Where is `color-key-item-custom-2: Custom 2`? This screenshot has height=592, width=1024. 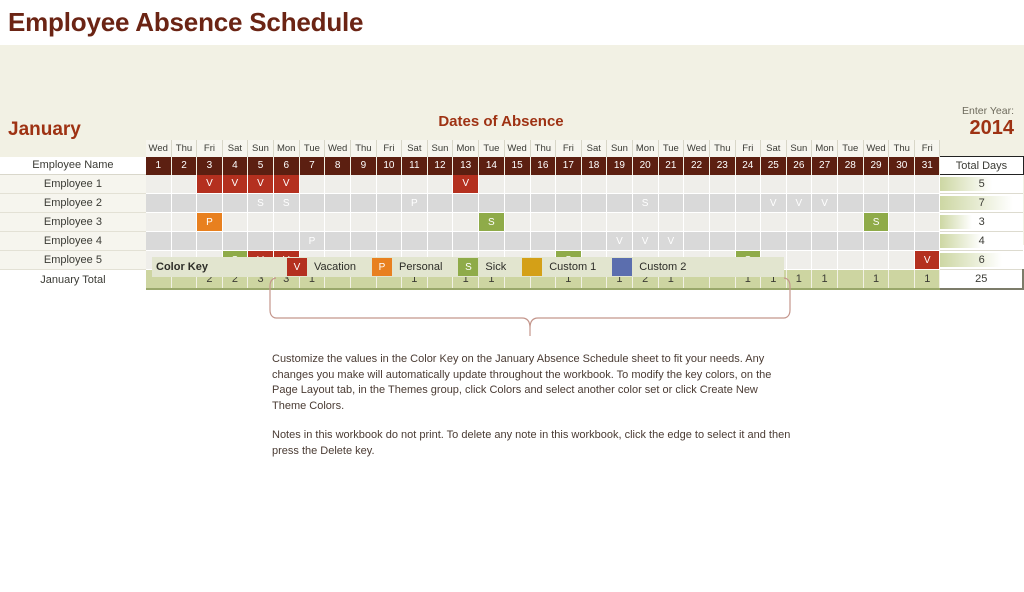
color-key-item-custom-2: Custom 2 is located at coordinates (657, 267).